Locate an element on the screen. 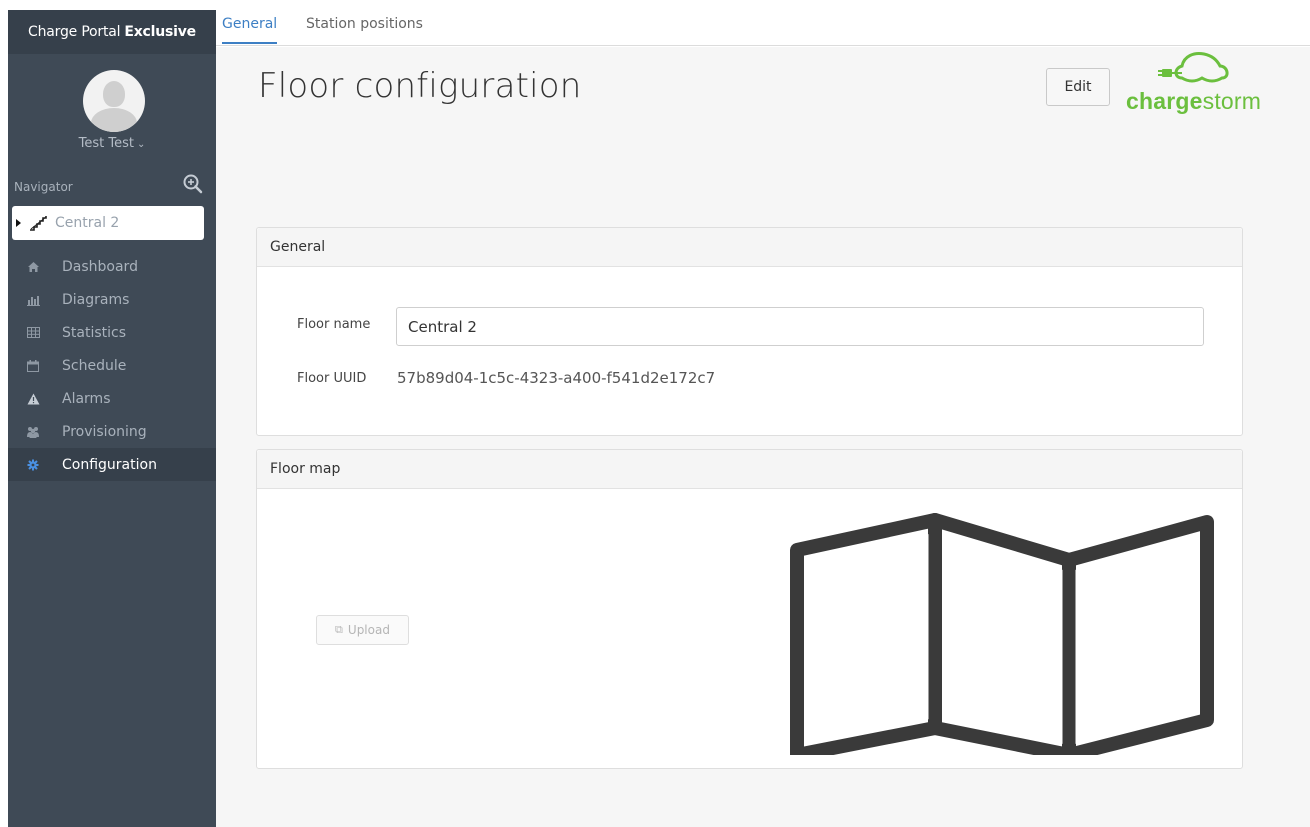 This screenshot has height=827, width=1310. chargestorm-logo: chargestorm is located at coordinates (1204, 84).